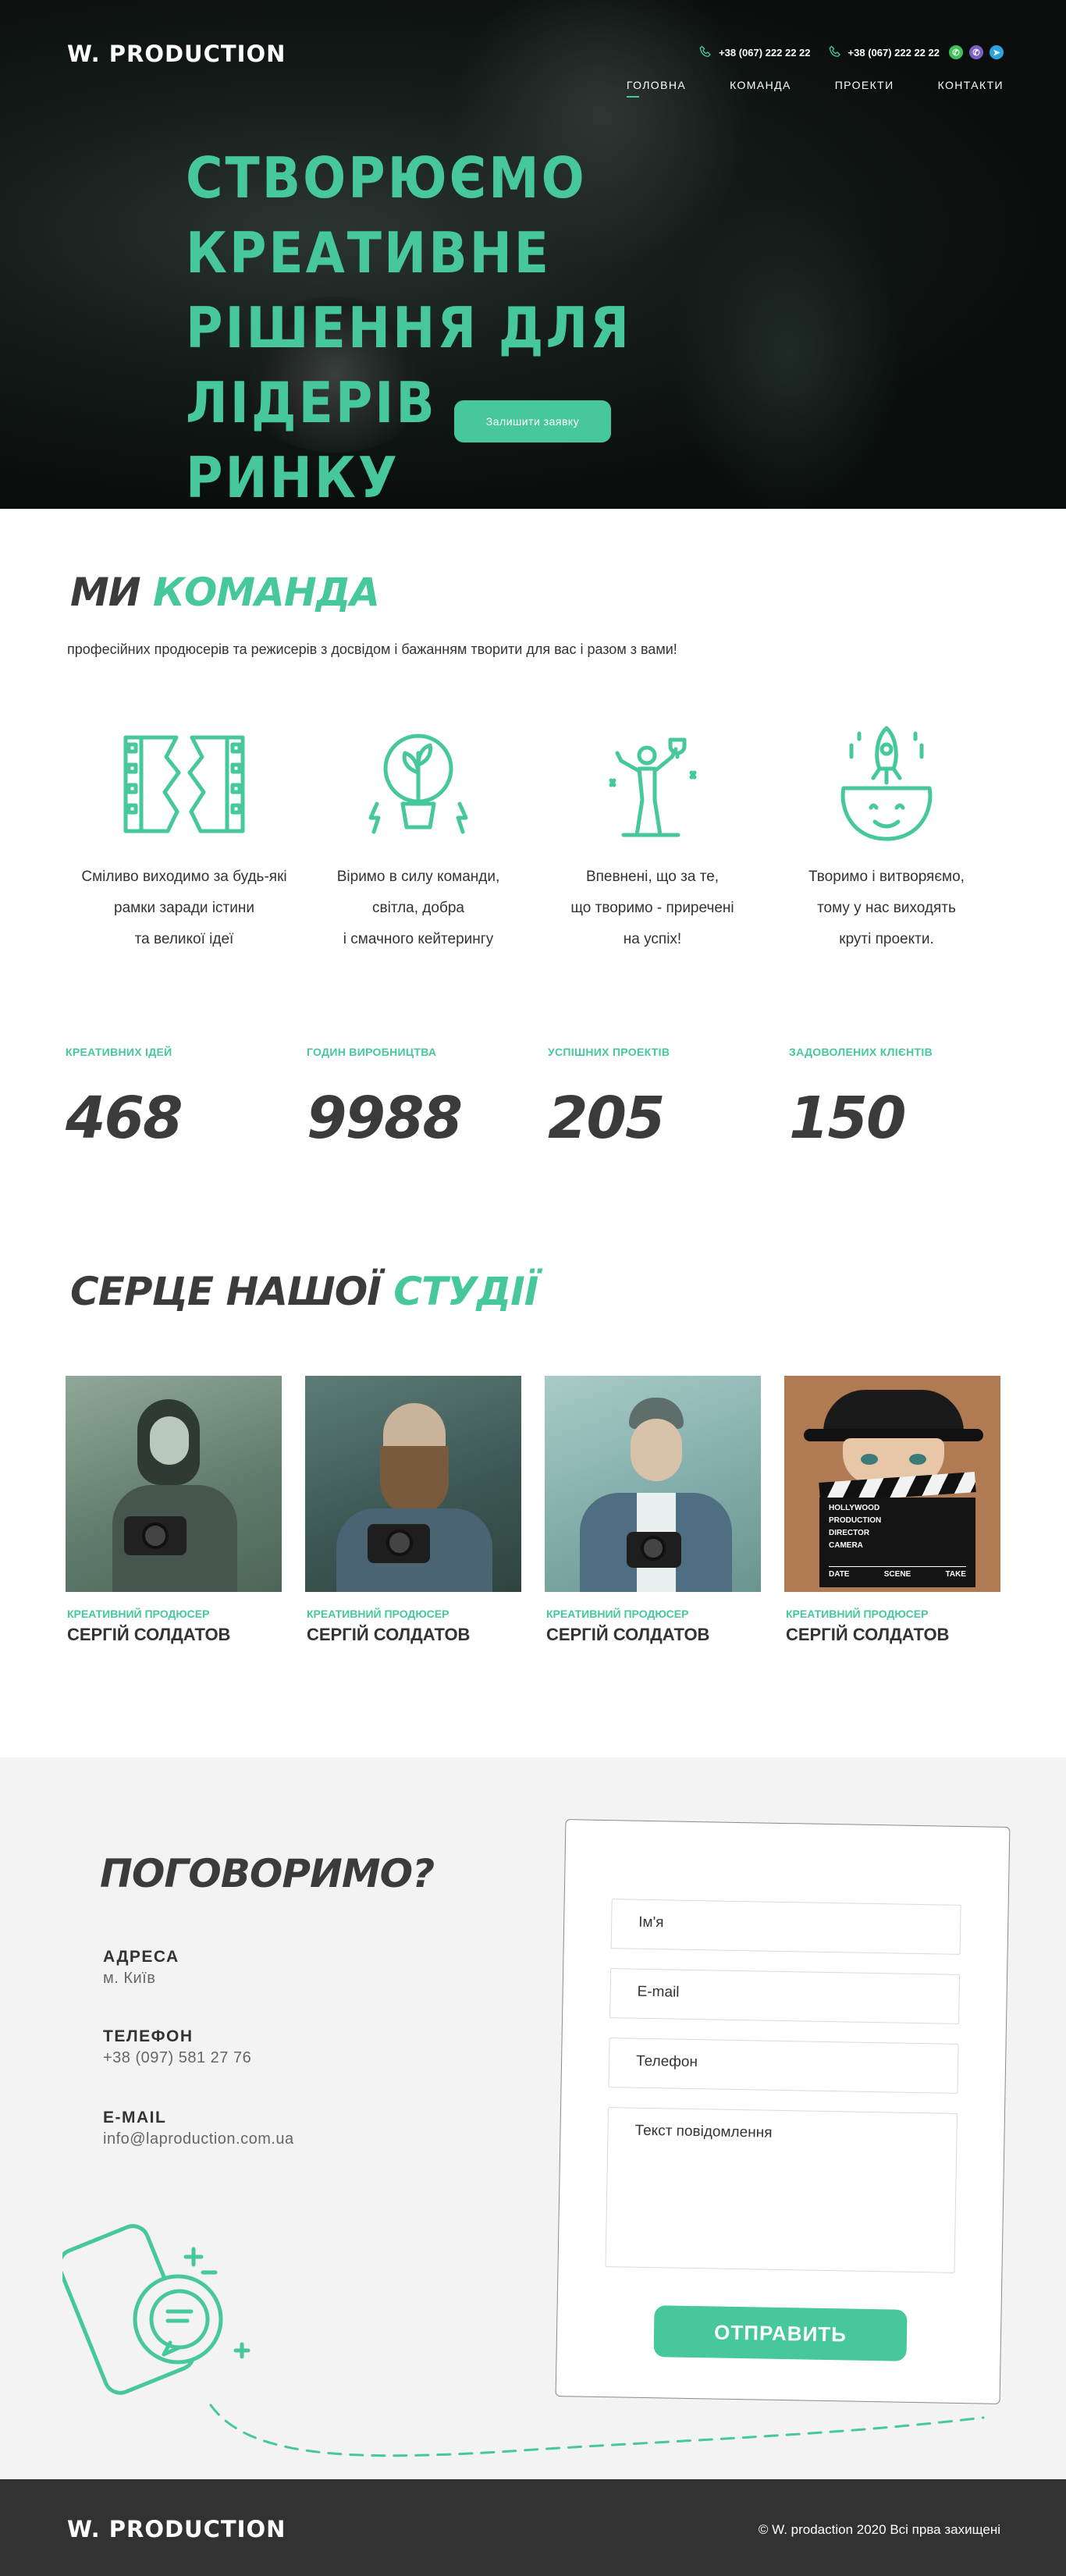 The image size is (1066, 2576). Describe the element at coordinates (997, 52) in the screenshot. I see `telegram-icon: ➤` at that location.